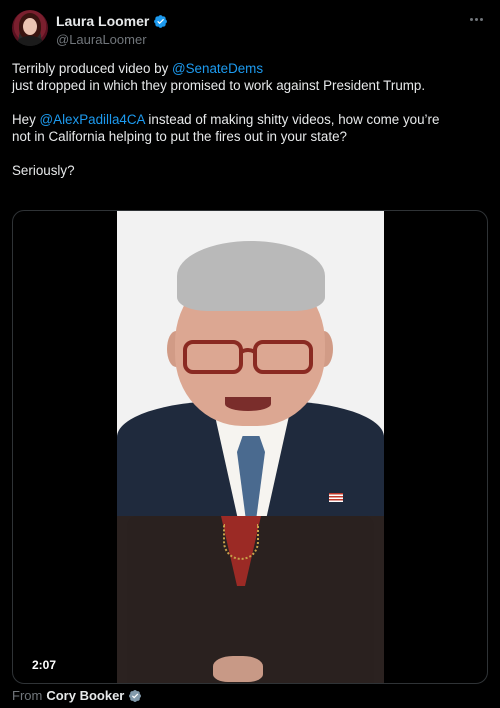  I want to click on author-handle: @LauraLoomer, so click(112, 39).